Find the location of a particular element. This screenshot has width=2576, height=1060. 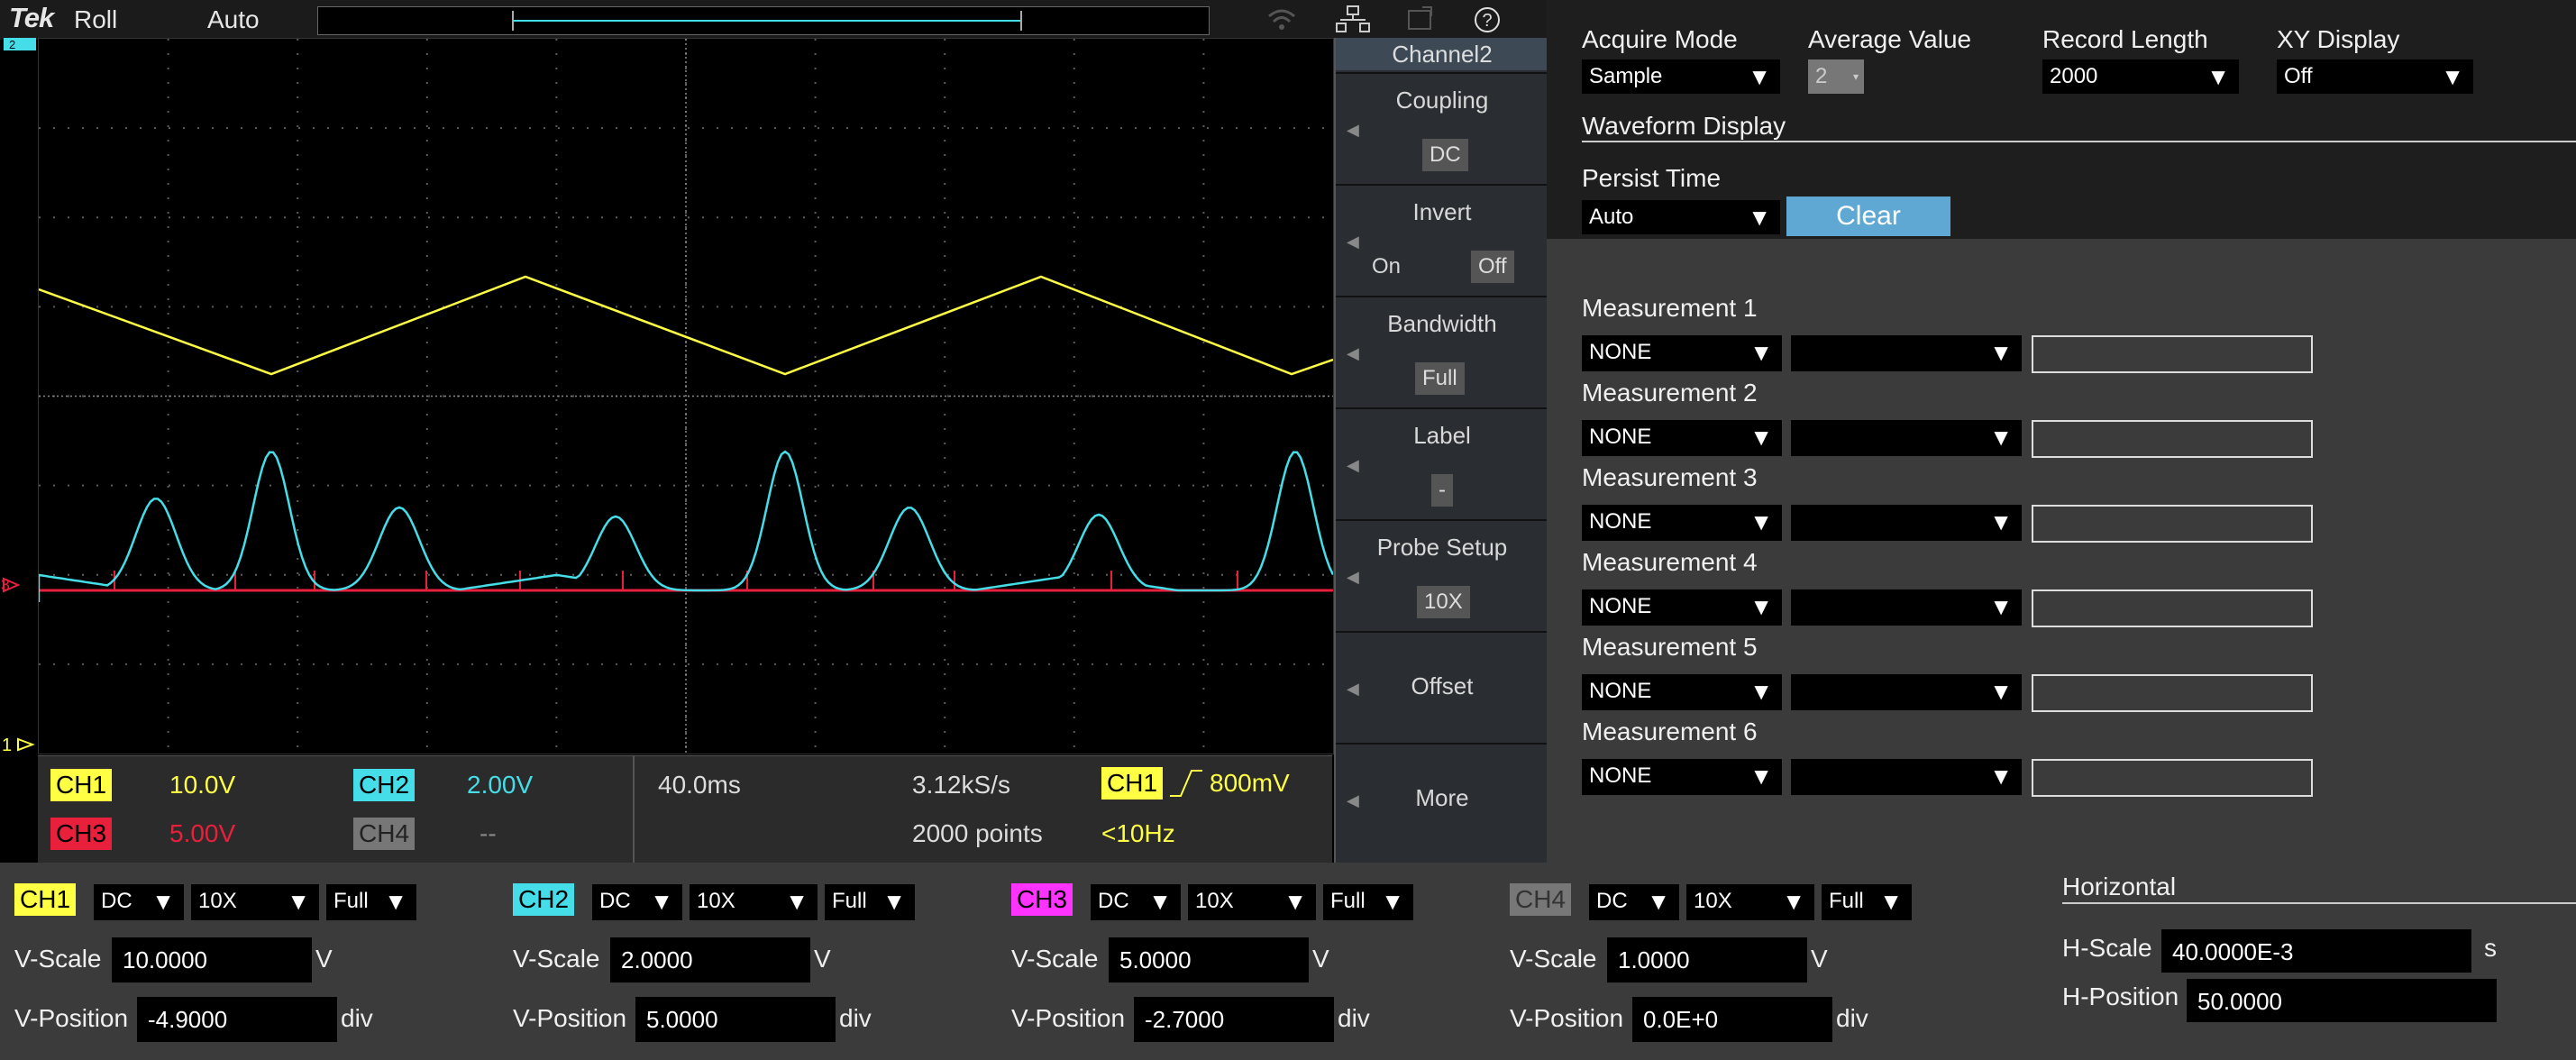

ch3-scale: 5.00V is located at coordinates (202, 833).